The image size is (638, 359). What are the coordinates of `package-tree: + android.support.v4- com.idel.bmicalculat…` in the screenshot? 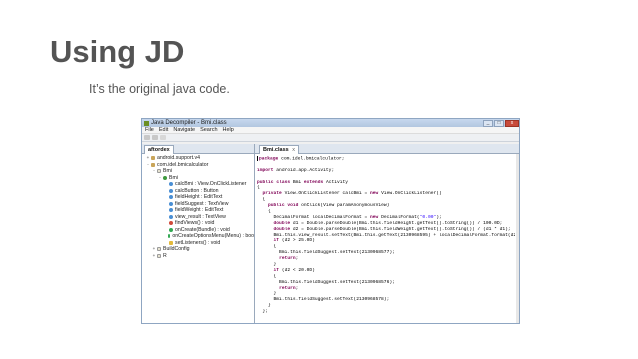 It's located at (198, 206).